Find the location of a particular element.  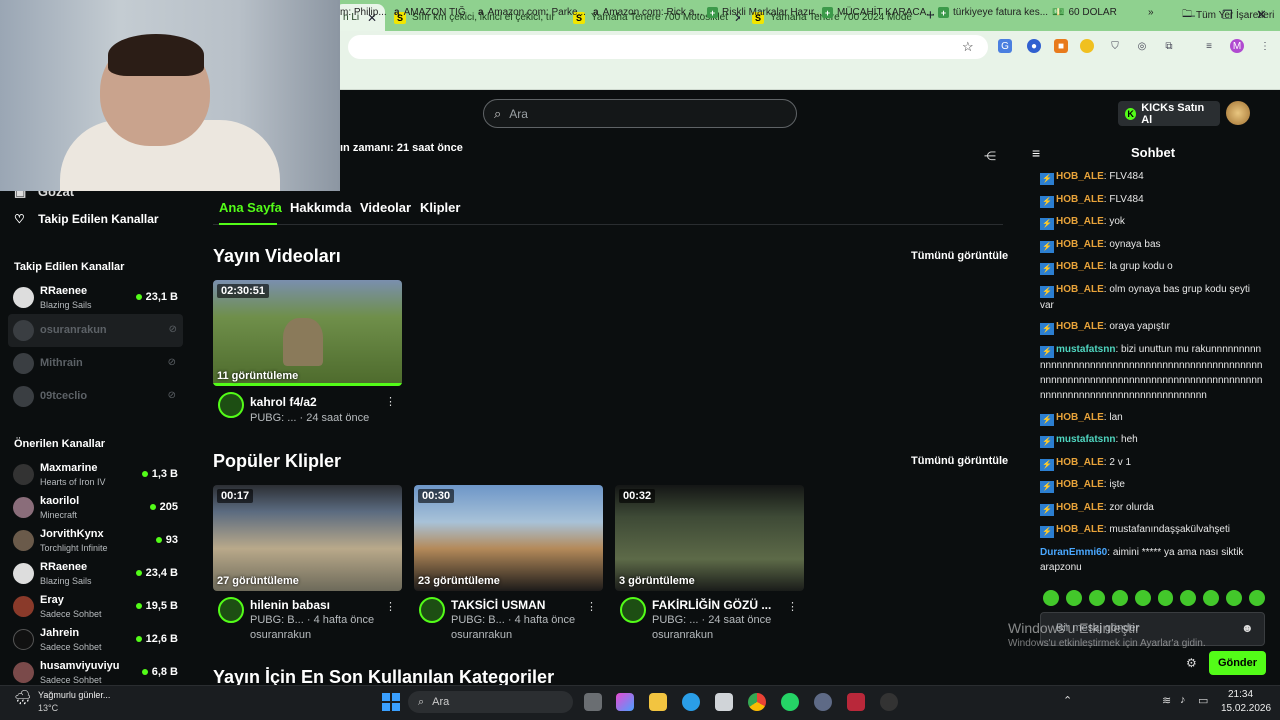

gear-icon: ⚙ is located at coordinates (1191, 663).